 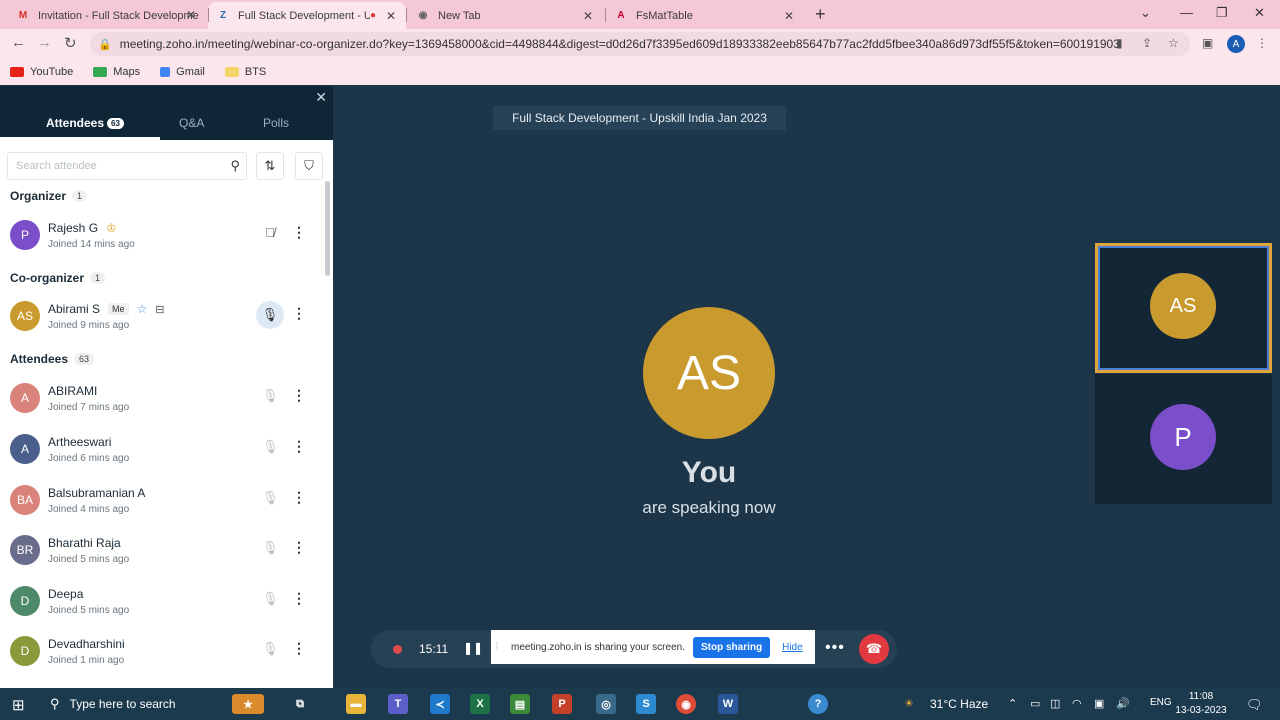 What do you see at coordinates (44, 42) in the screenshot?
I see `forward-icon: →` at bounding box center [44, 42].